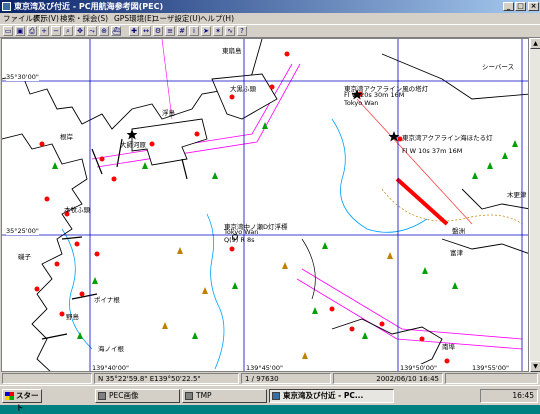  What do you see at coordinates (46, 18) in the screenshot?
I see `menu-view: 表示(V)` at bounding box center [46, 18].